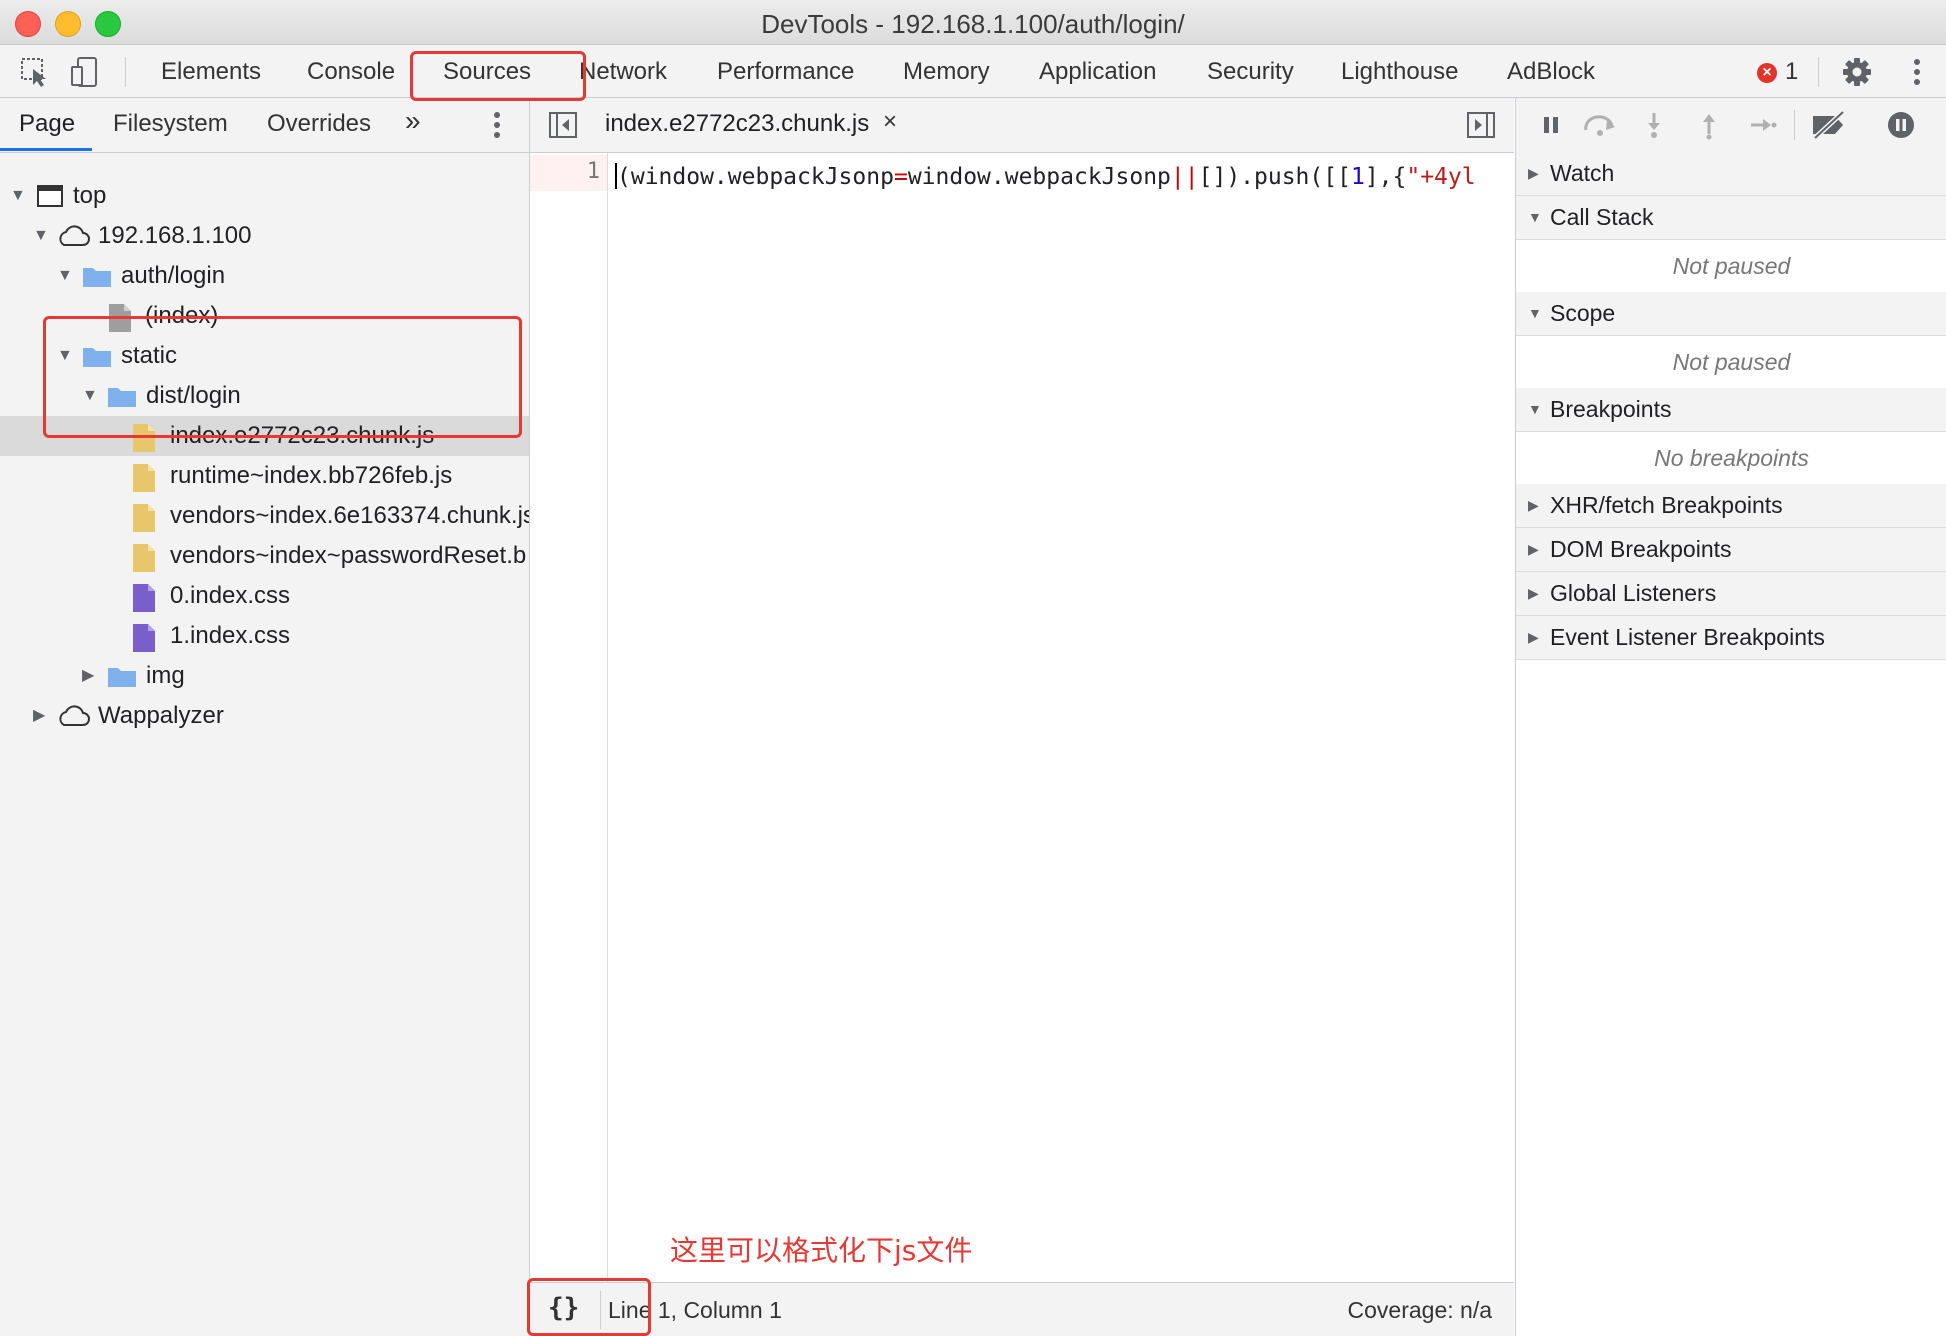 This screenshot has width=1946, height=1336. What do you see at coordinates (1731, 410) in the screenshot?
I see `breakpoints-pane-header: ▼ Breakpoints` at bounding box center [1731, 410].